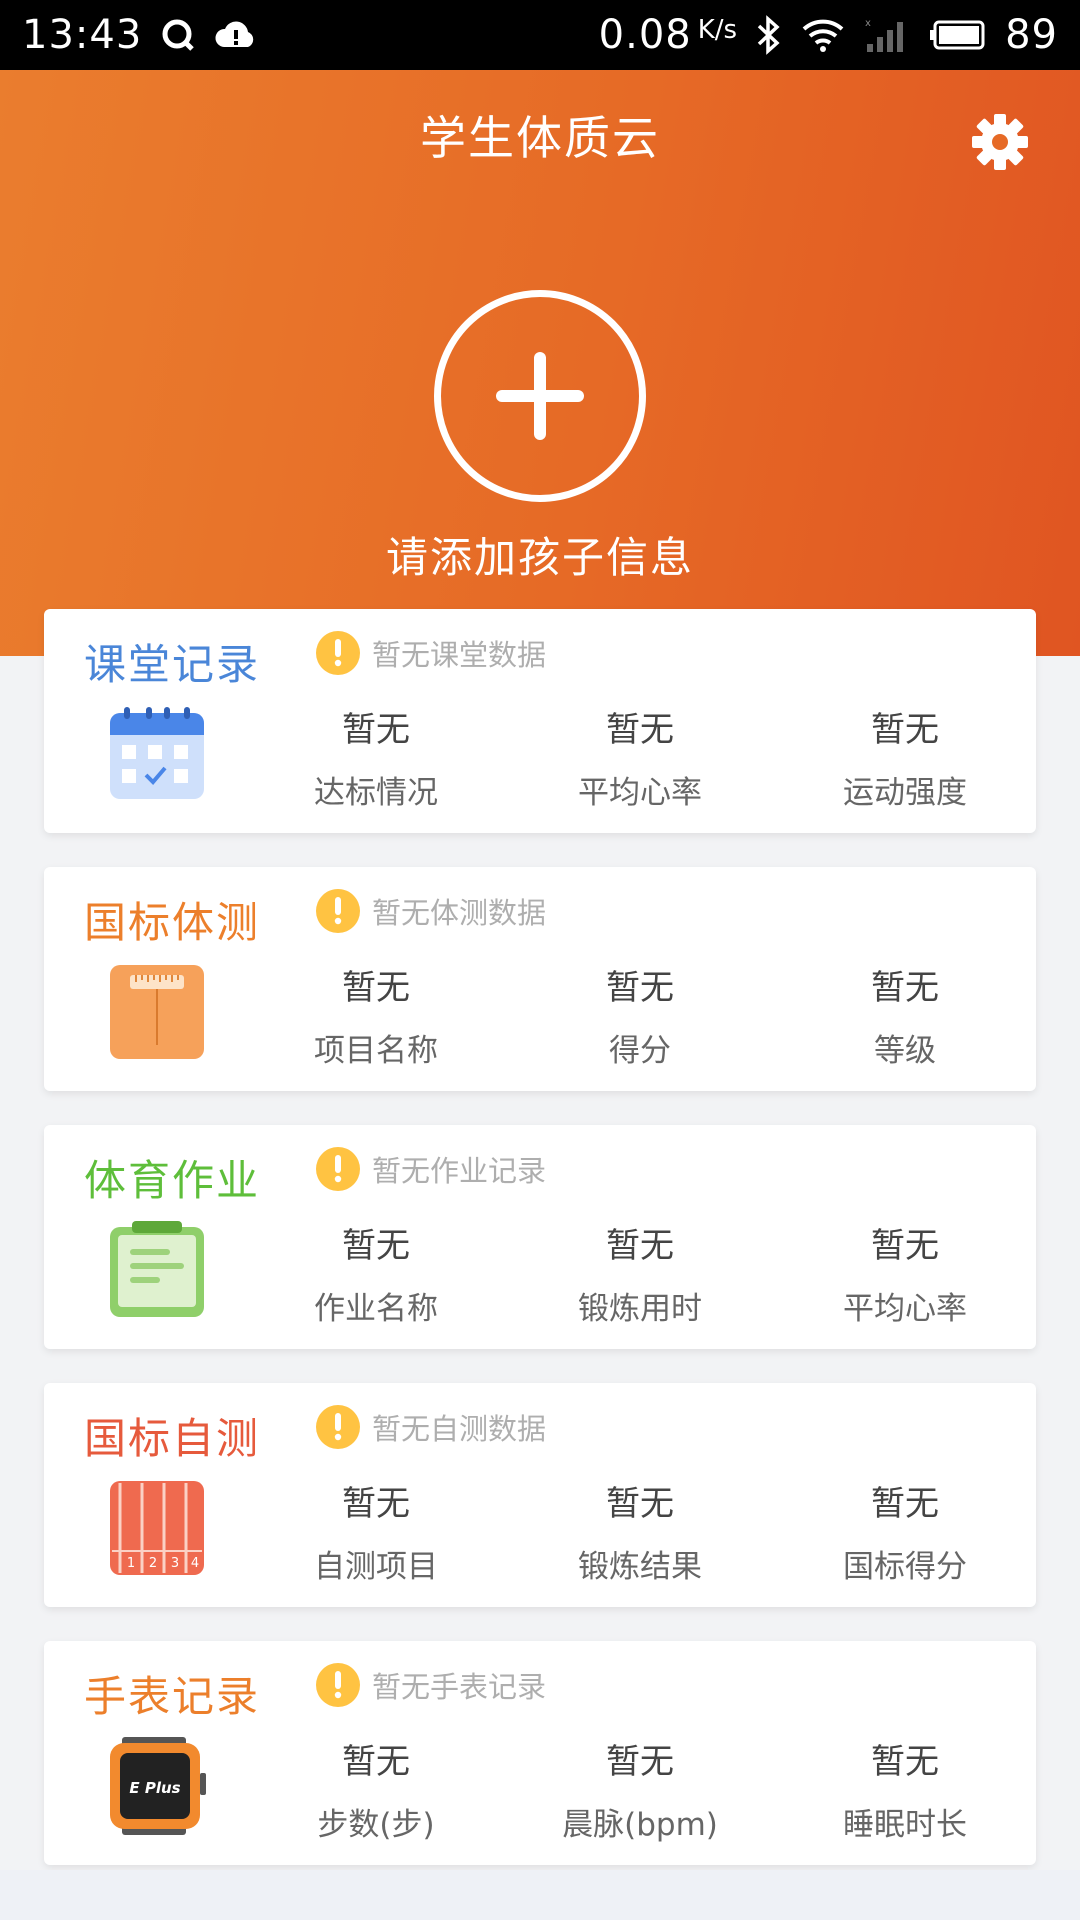 The width and height of the screenshot is (1080, 1920). Describe the element at coordinates (645, 35) in the screenshot. I see `net-speed: 0.08` at that location.